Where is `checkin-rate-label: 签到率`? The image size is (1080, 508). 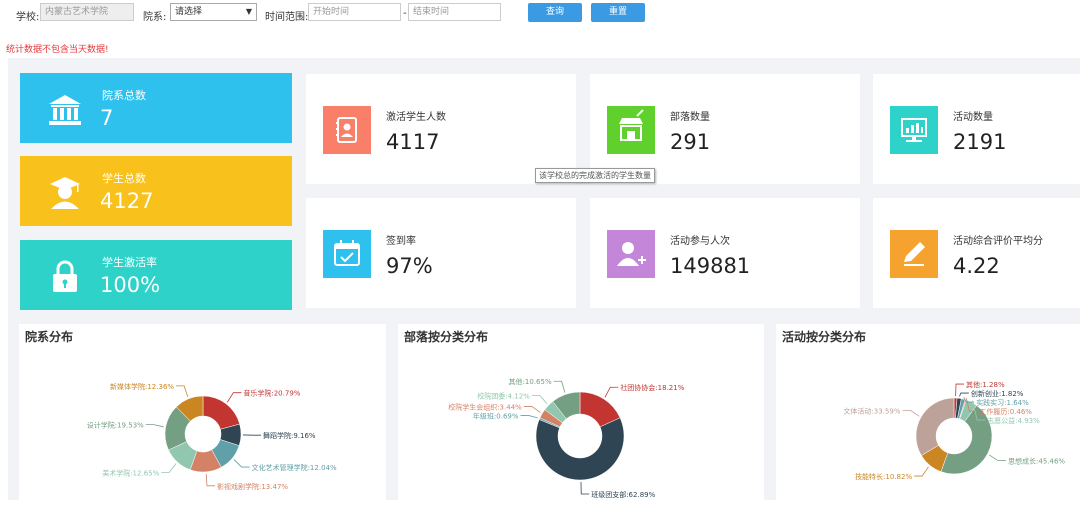 checkin-rate-label: 签到率 is located at coordinates (401, 241).